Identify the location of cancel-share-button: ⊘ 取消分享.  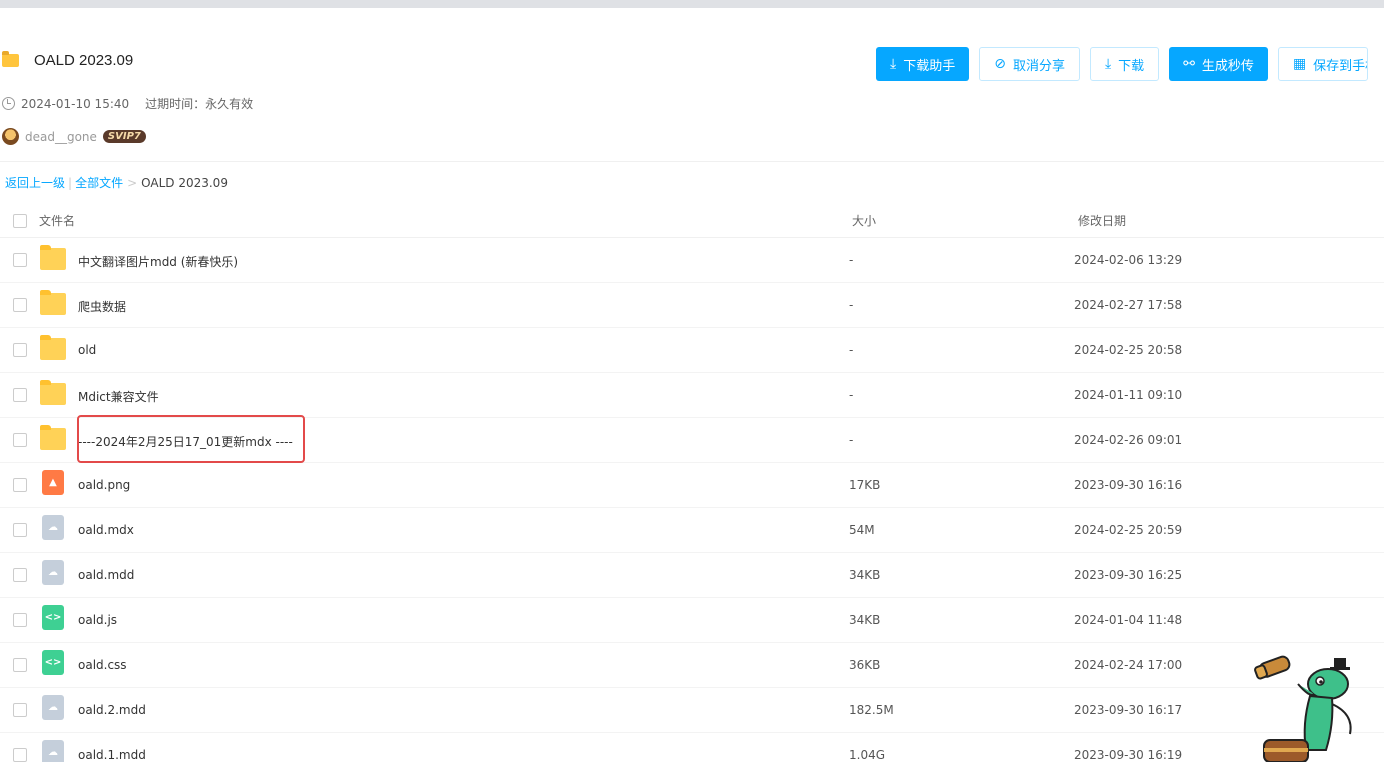
(1029, 64).